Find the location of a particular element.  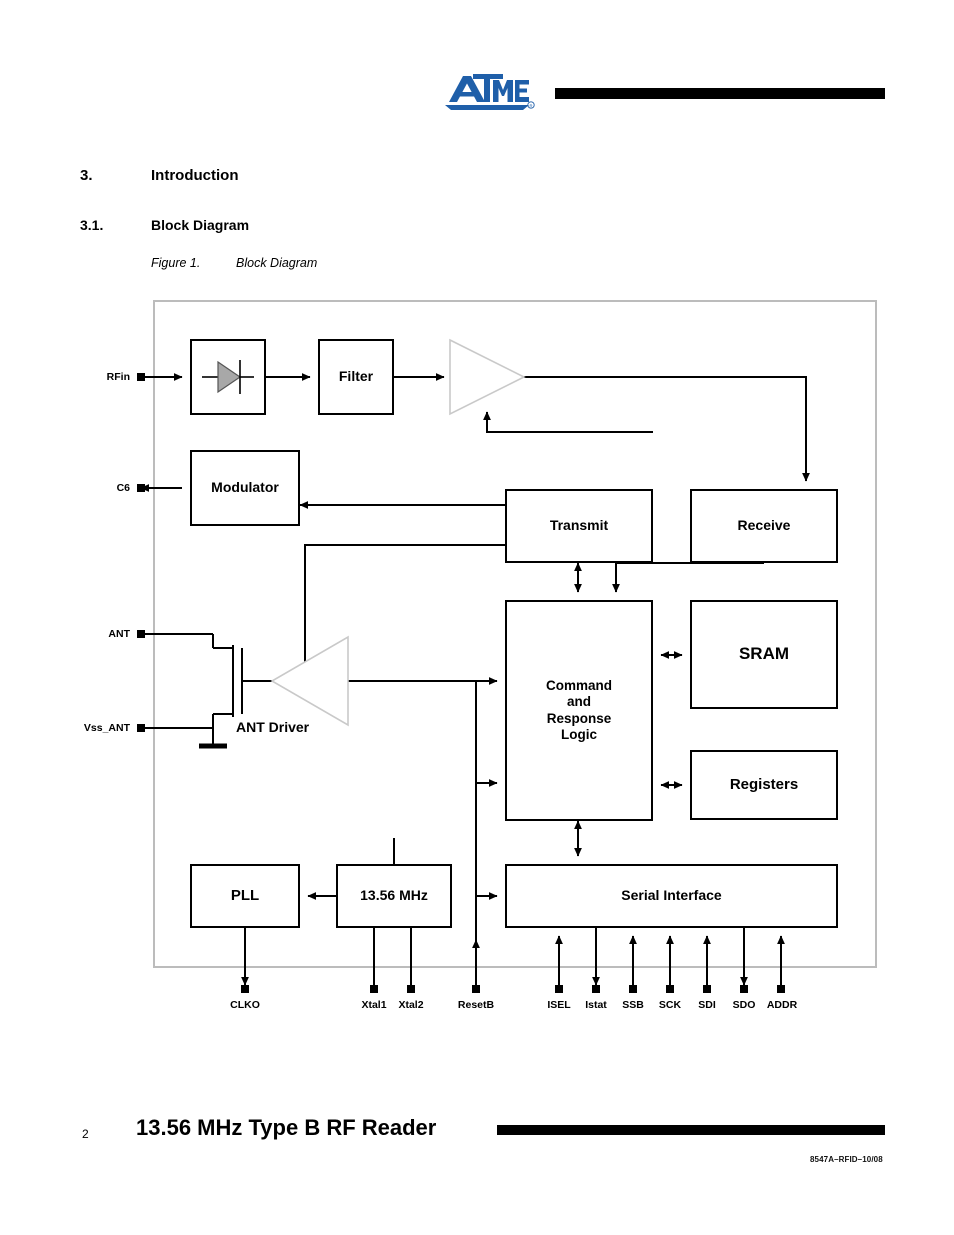

pin-label-c6: C6 is located at coordinates (123, 488).